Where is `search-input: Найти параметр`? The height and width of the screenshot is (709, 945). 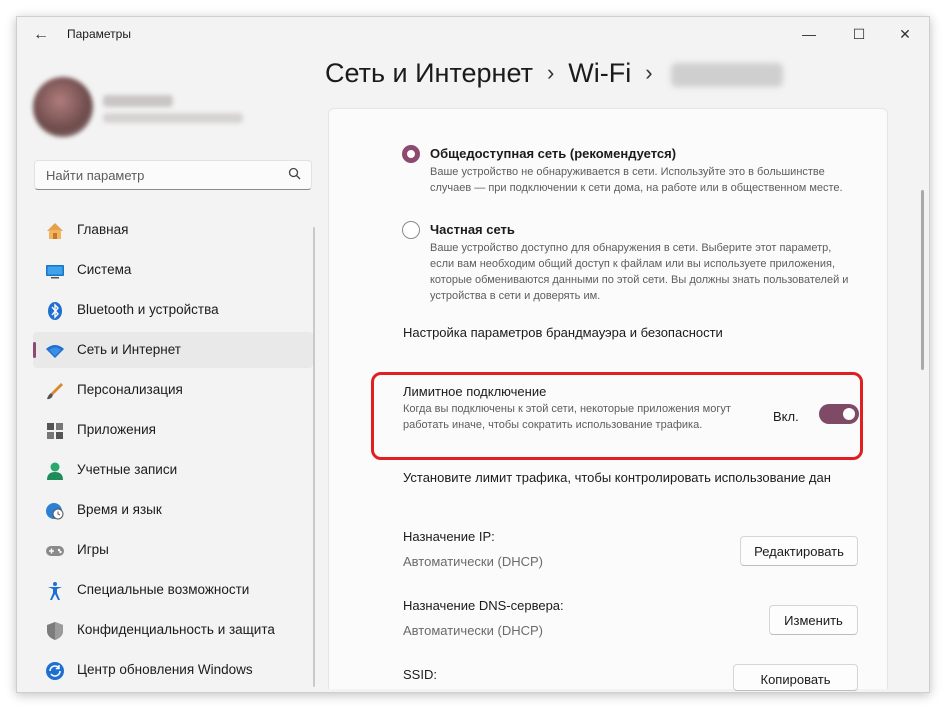
search-input: Найти параметр is located at coordinates (95, 175).